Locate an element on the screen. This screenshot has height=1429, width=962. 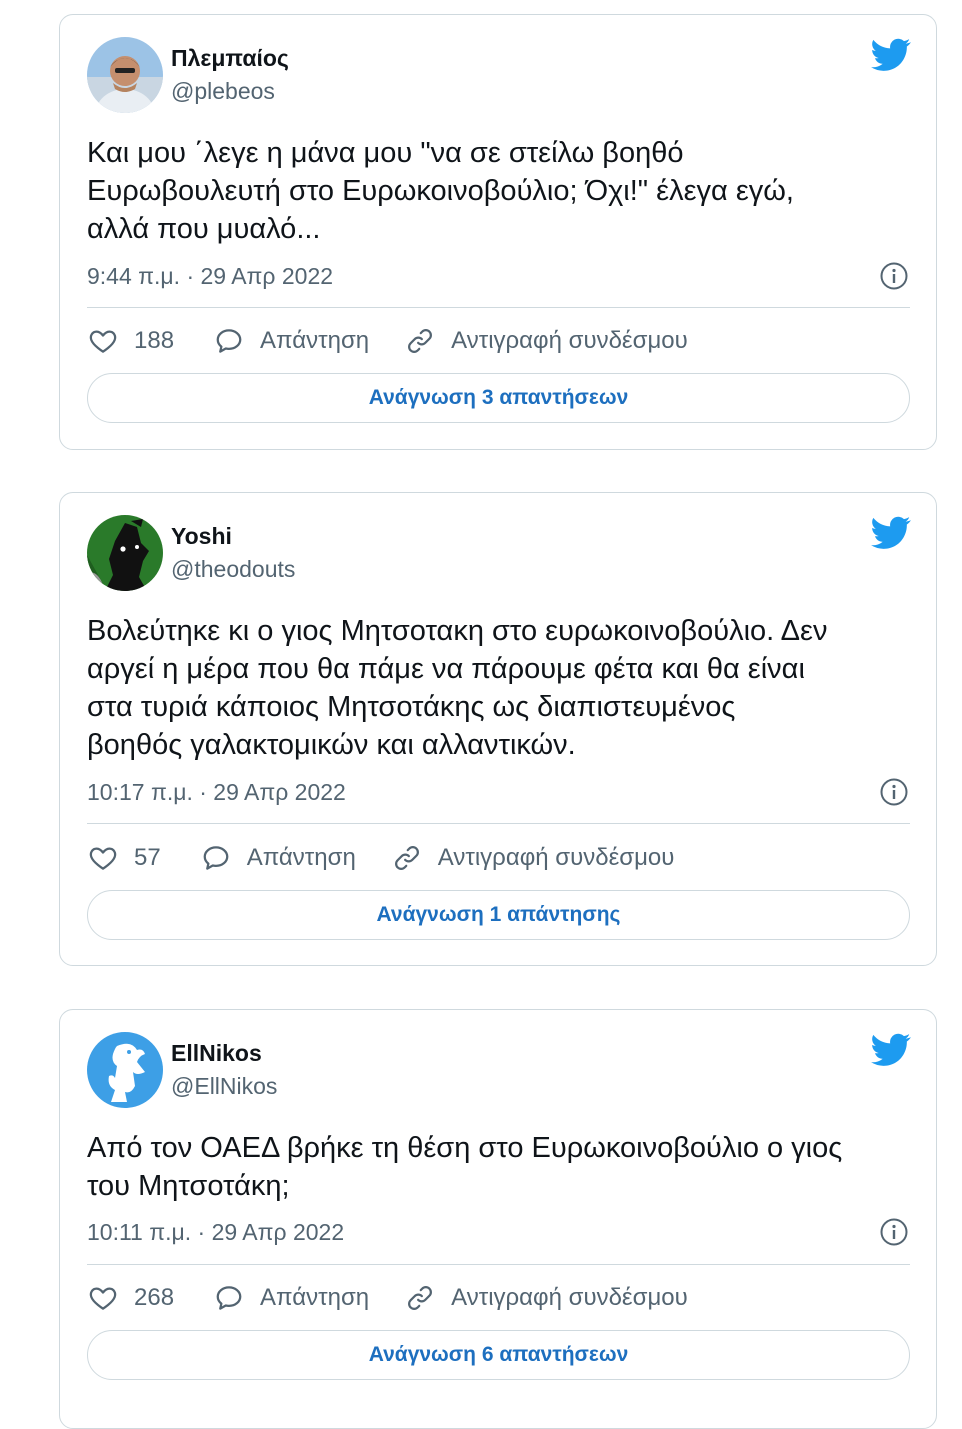
display-name: Yoshi is located at coordinates (201, 536).